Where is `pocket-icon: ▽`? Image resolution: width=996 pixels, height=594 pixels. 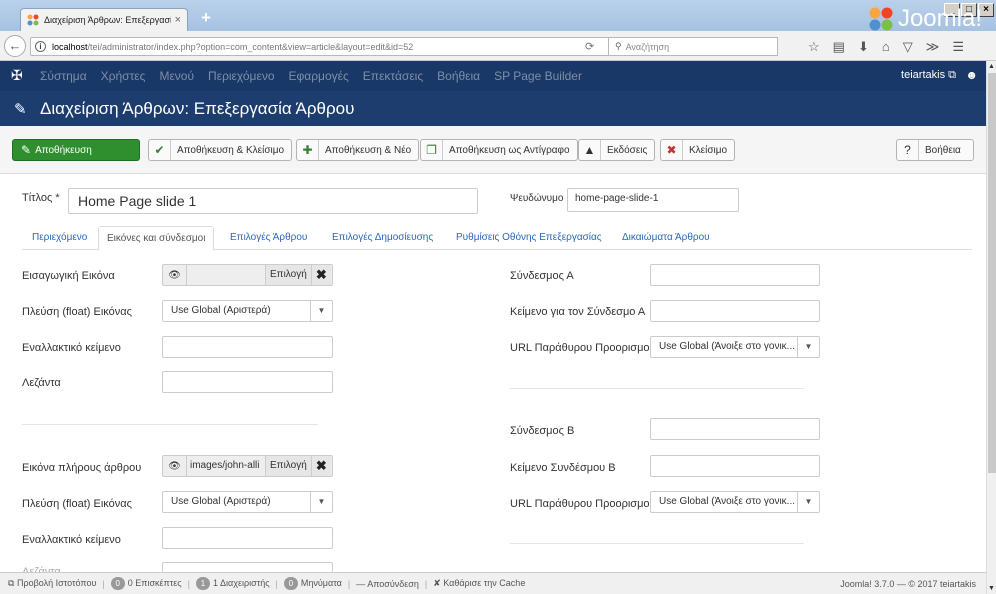 pocket-icon: ▽ is located at coordinates (908, 47).